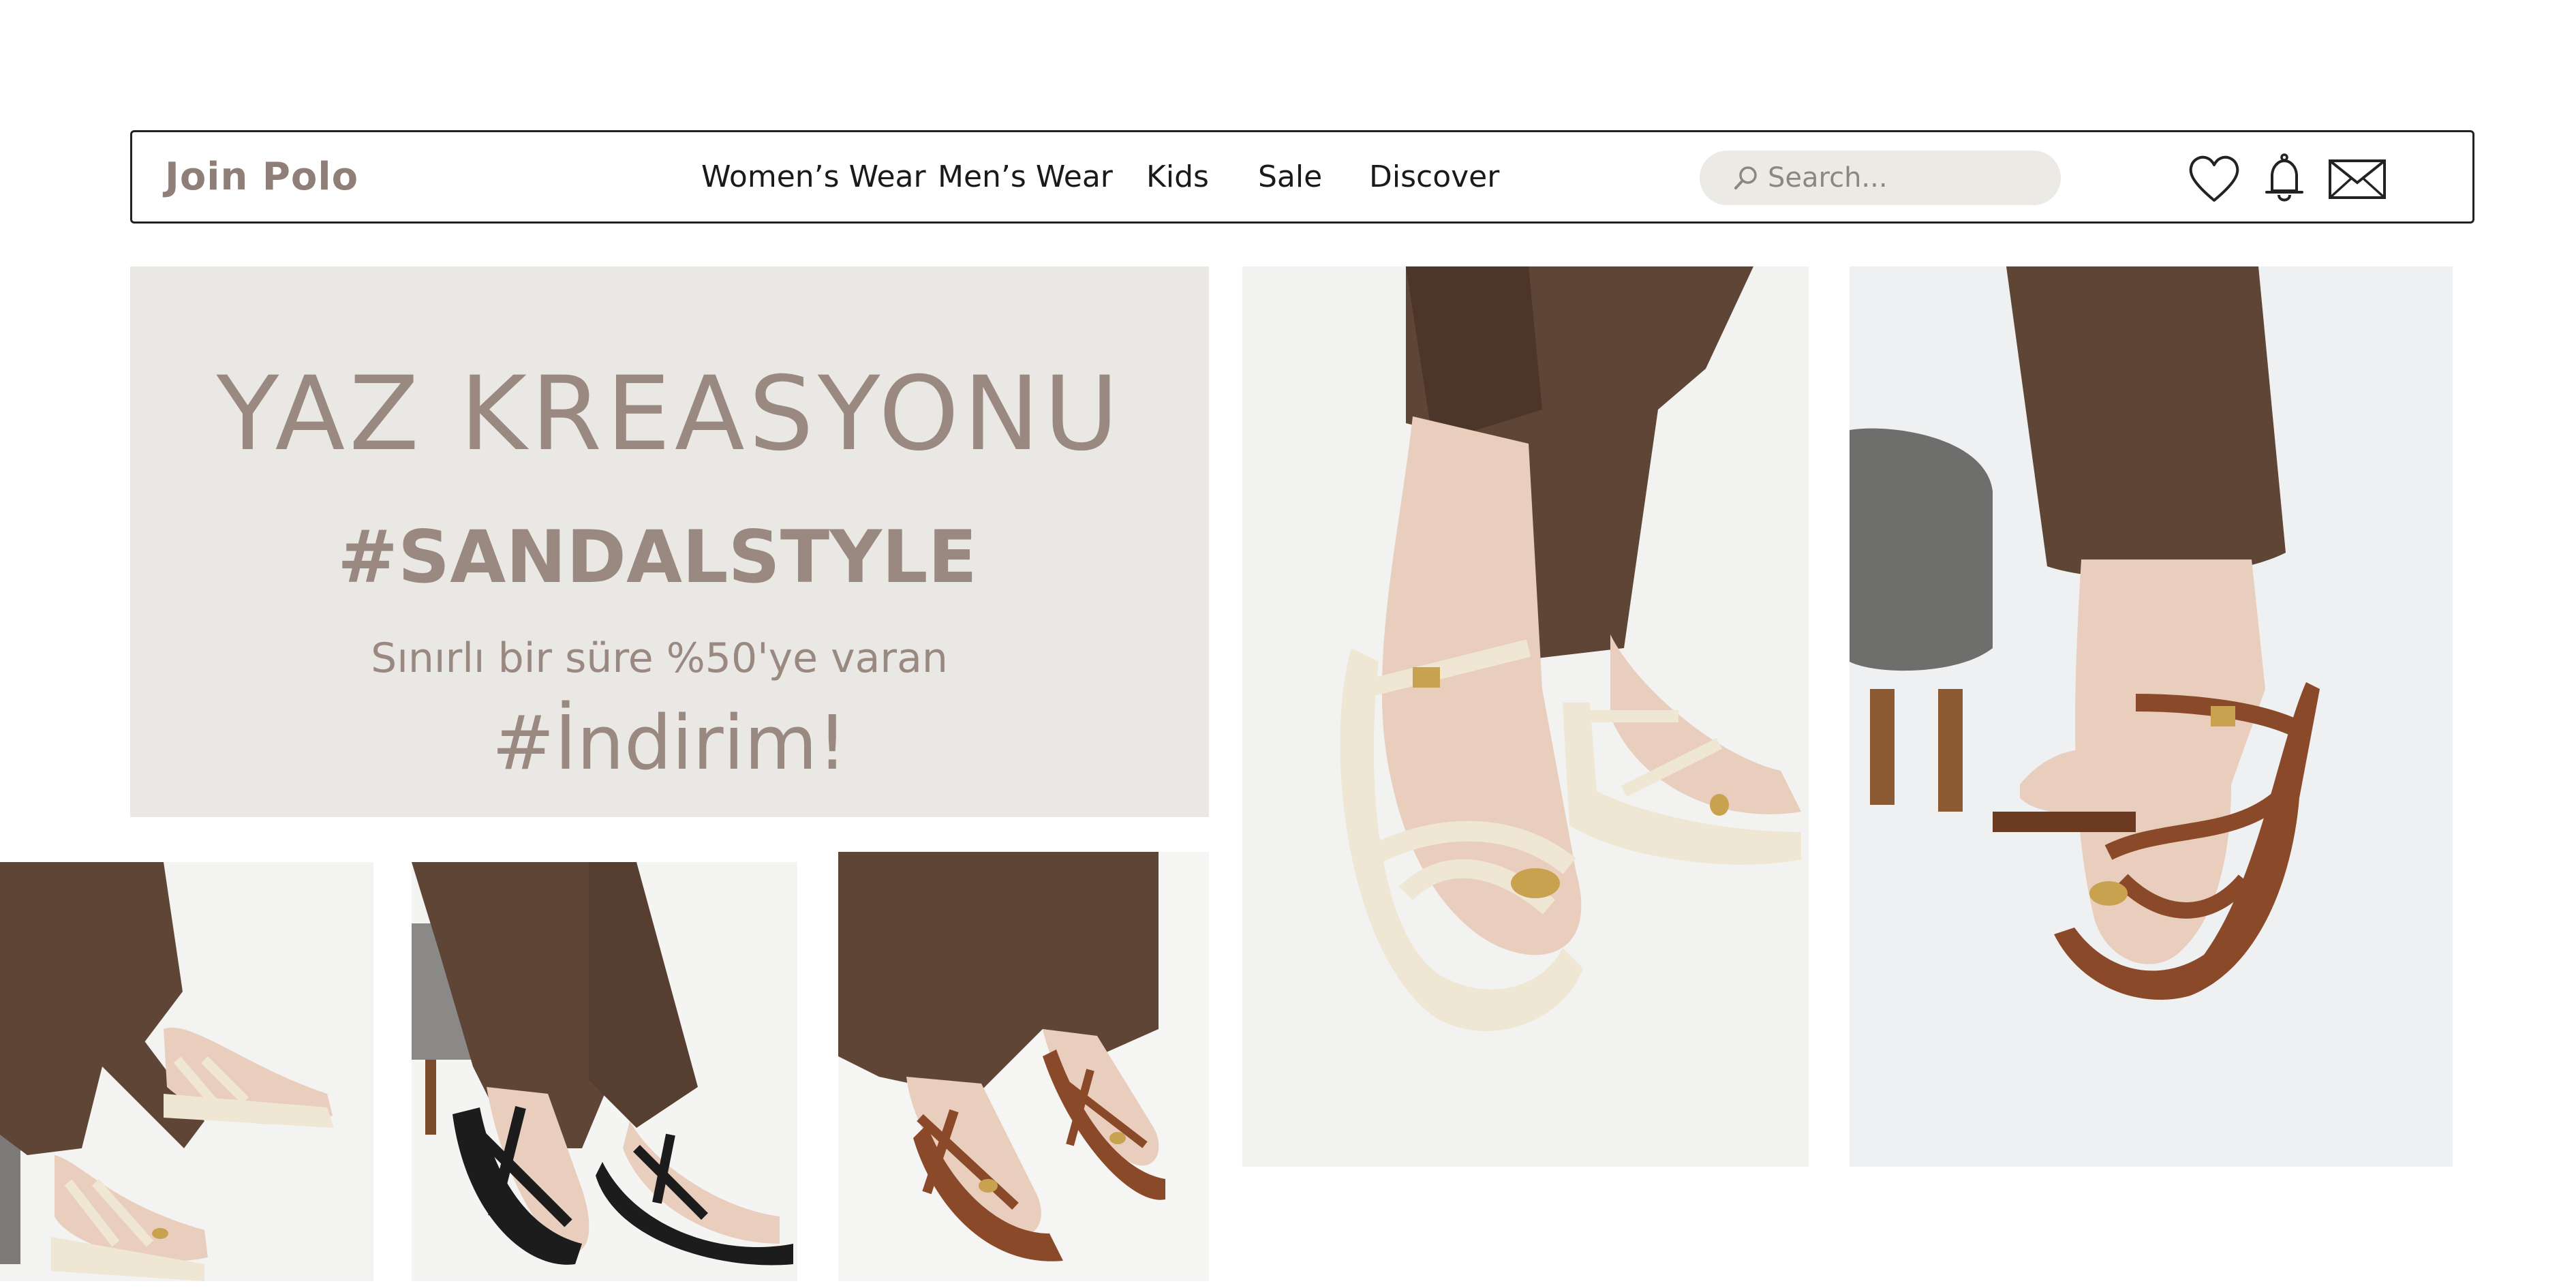 The width and height of the screenshot is (2576, 1288). I want to click on photo-brown-sandals-top, so click(1023, 1066).